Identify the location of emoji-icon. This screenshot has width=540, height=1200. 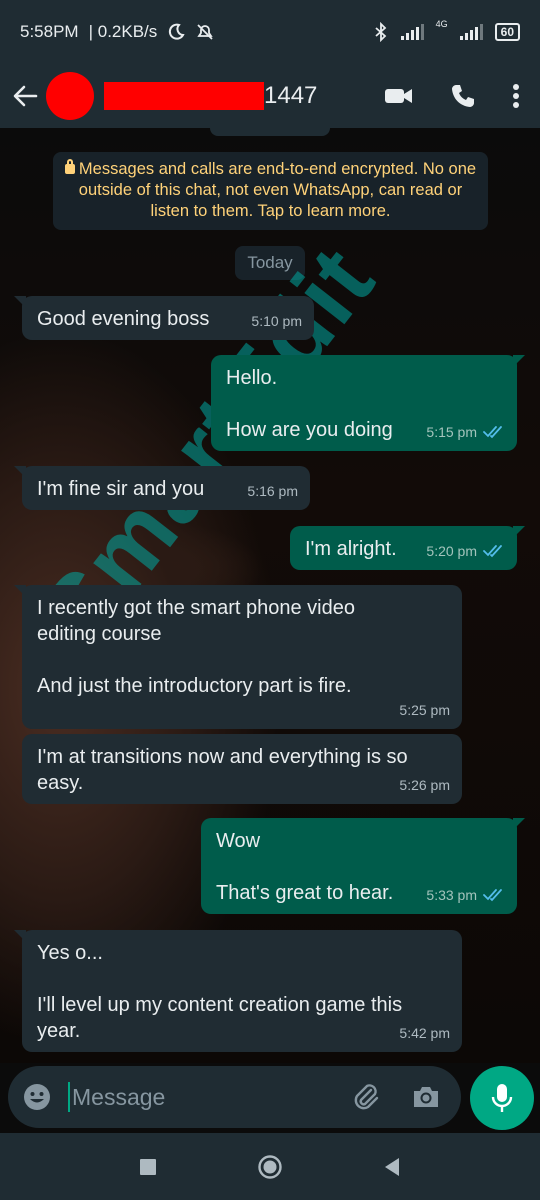
(37, 1097).